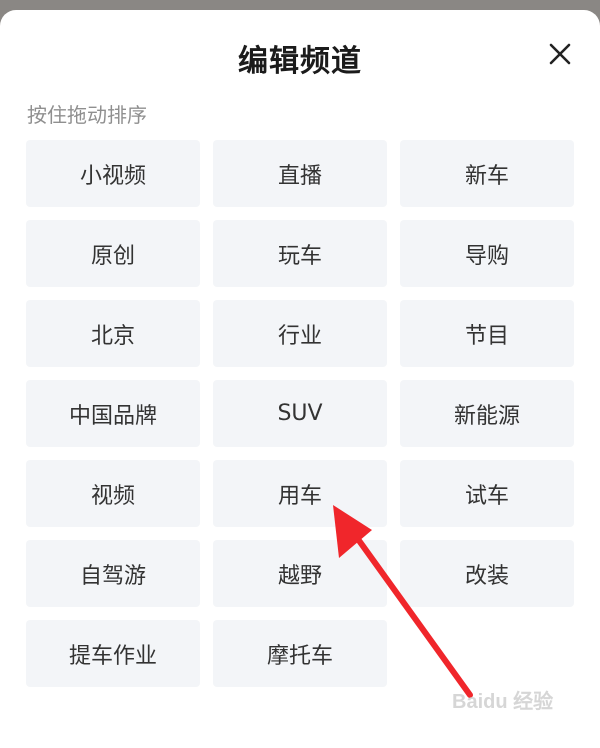  Describe the element at coordinates (113, 573) in the screenshot. I see `channel-chip: 自驾游` at that location.